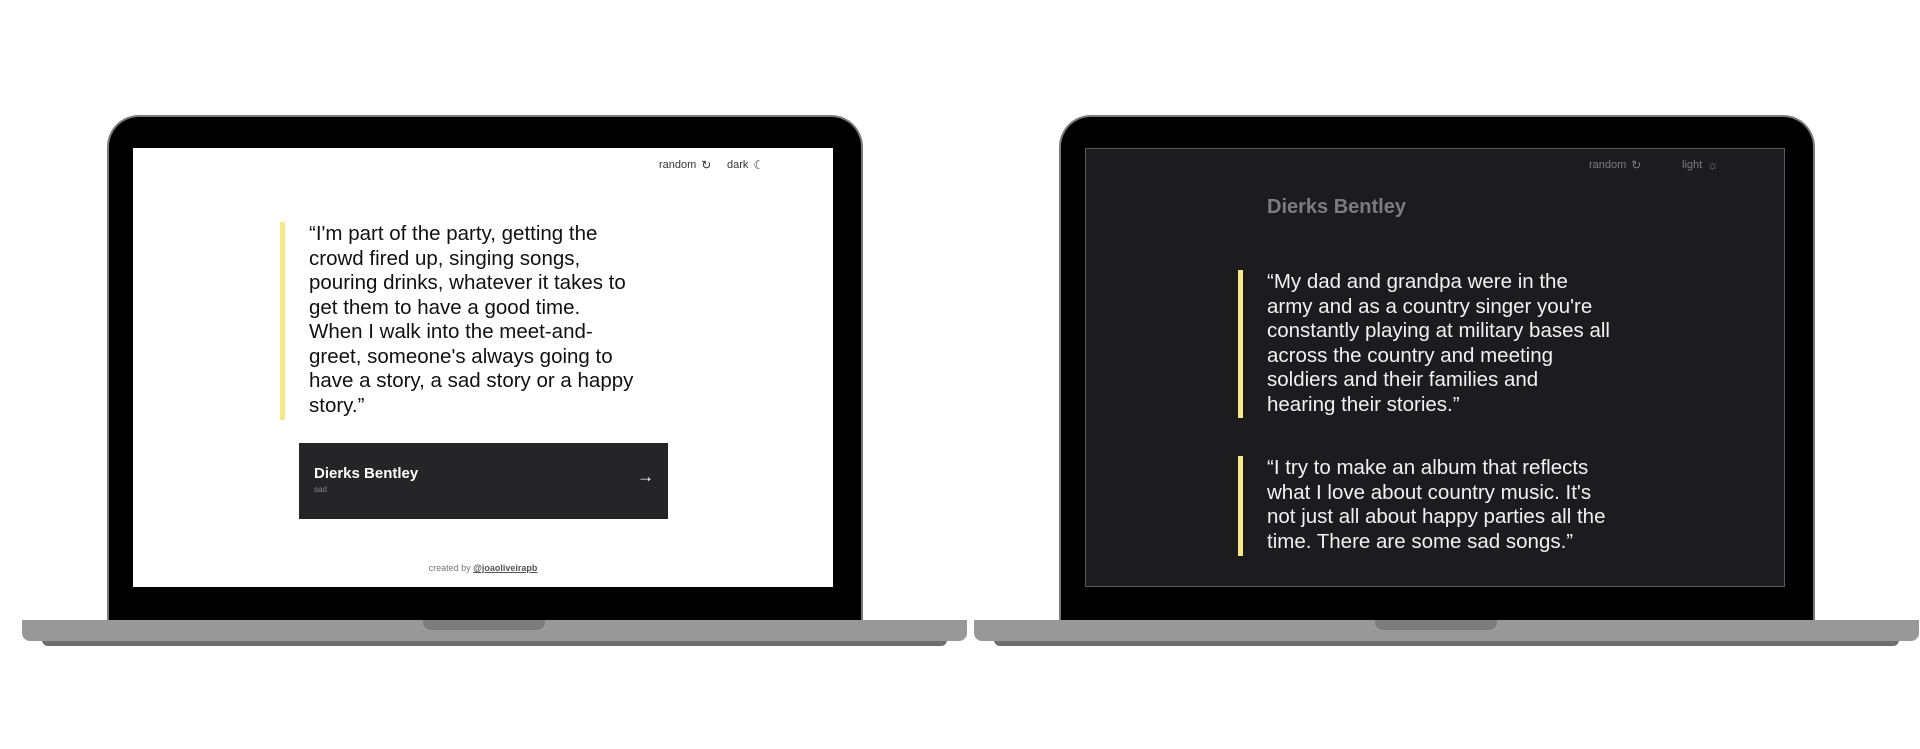 The height and width of the screenshot is (749, 1920). I want to click on dark-mode-toggle: dark ☾, so click(745, 165).